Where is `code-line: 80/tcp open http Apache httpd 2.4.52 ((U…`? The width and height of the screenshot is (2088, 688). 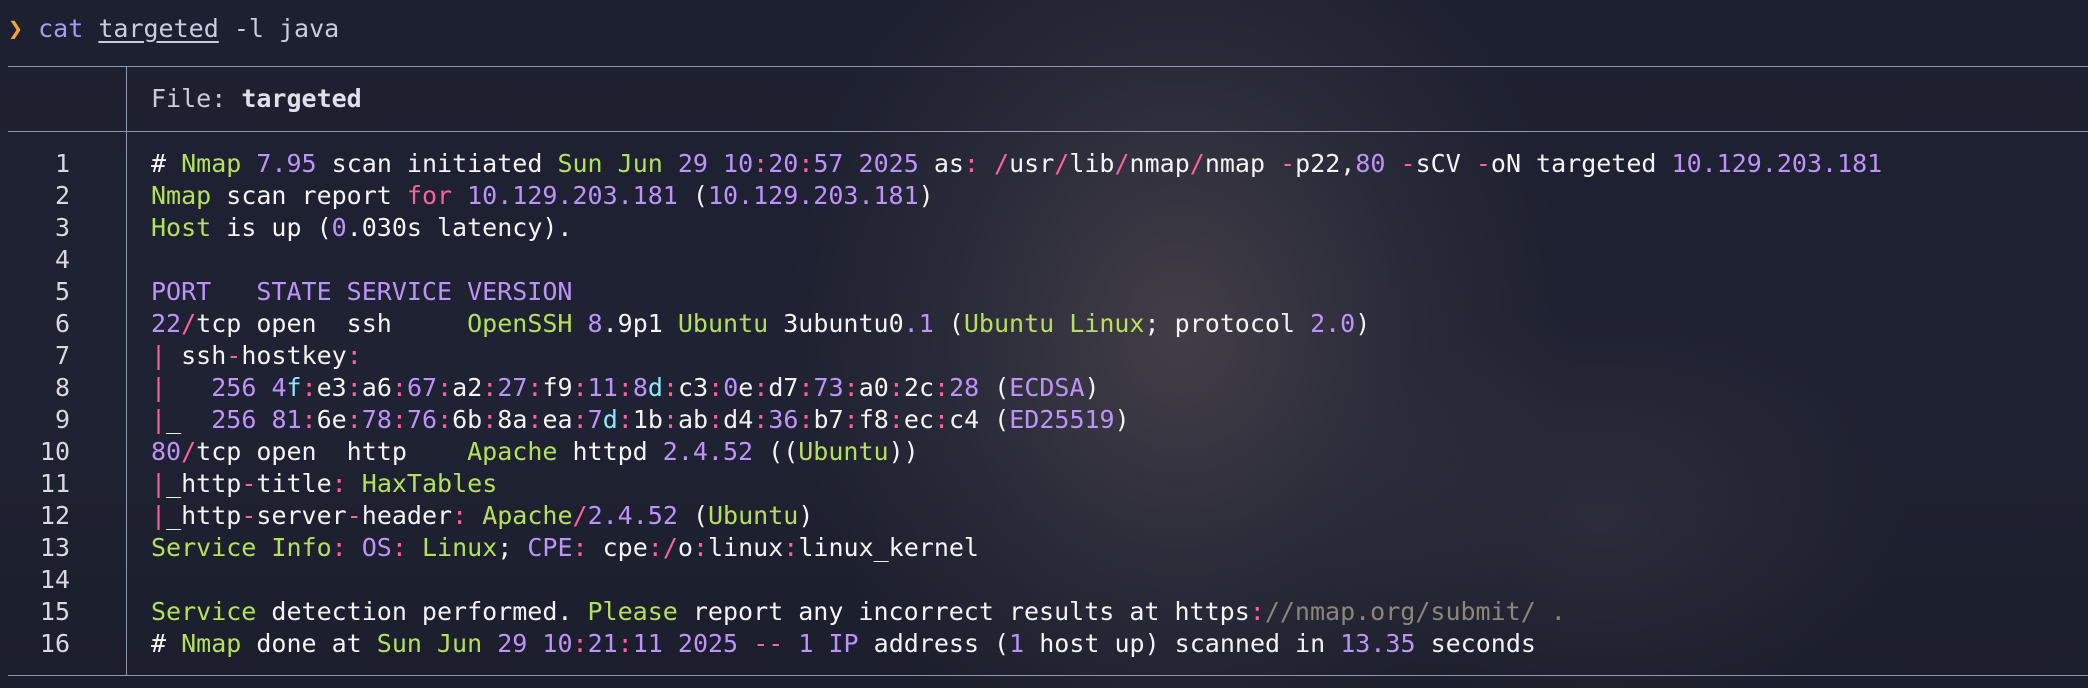 code-line: 80/tcp open http Apache httpd 2.4.52 ((U… is located at coordinates (1016, 452).